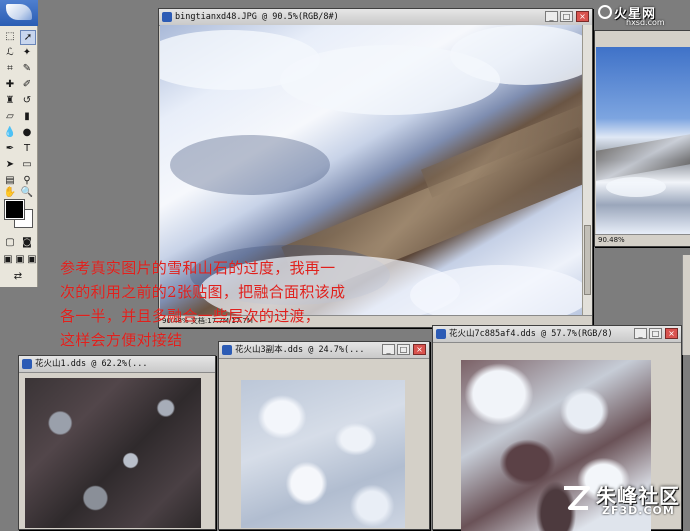  What do you see at coordinates (10, 242) in the screenshot?
I see `standard-mode-icon: ▢` at bounding box center [10, 242].